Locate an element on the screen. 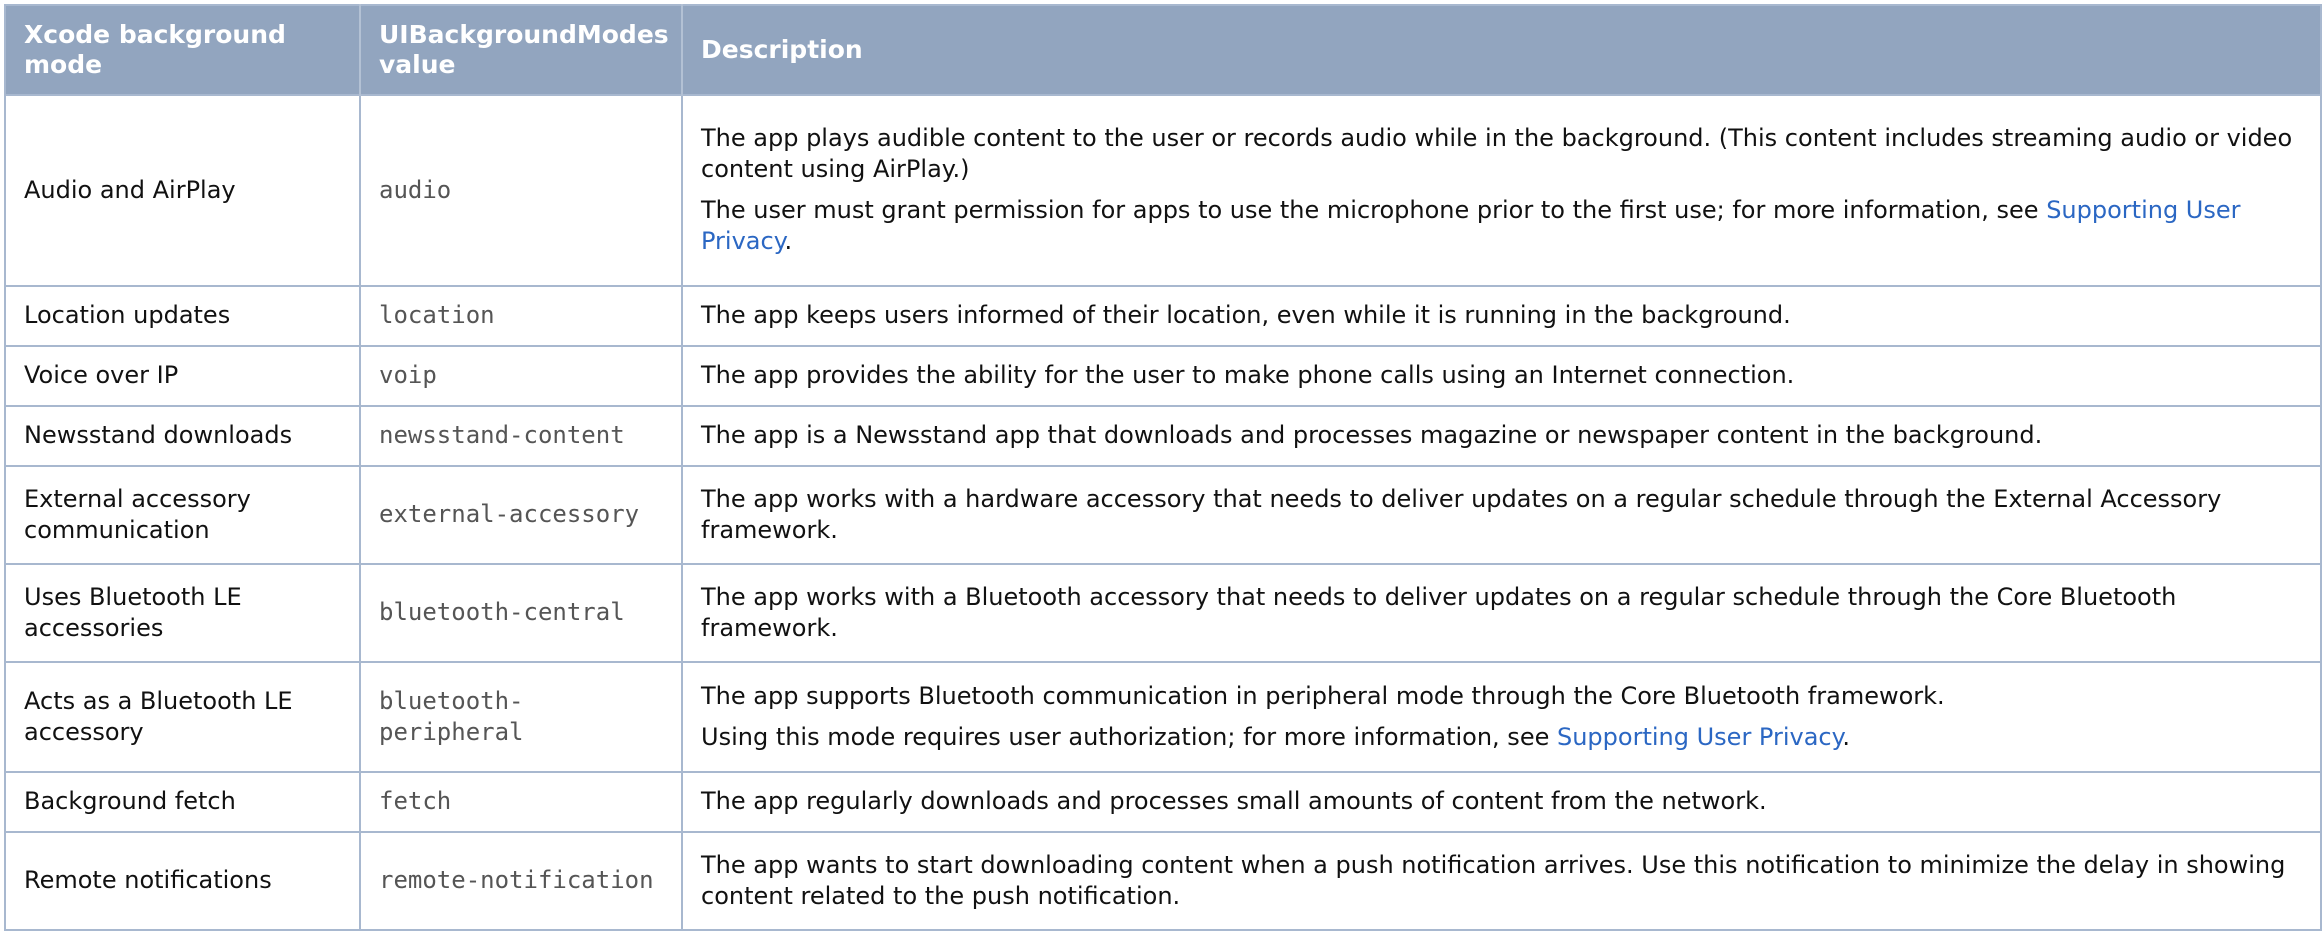 The image size is (2322, 934). background-mode-cell: Newsstand downloads is located at coordinates (183, 435).